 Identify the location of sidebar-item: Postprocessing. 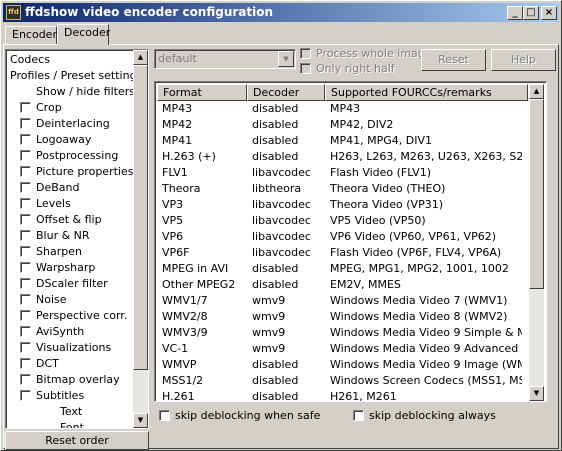
(71, 156).